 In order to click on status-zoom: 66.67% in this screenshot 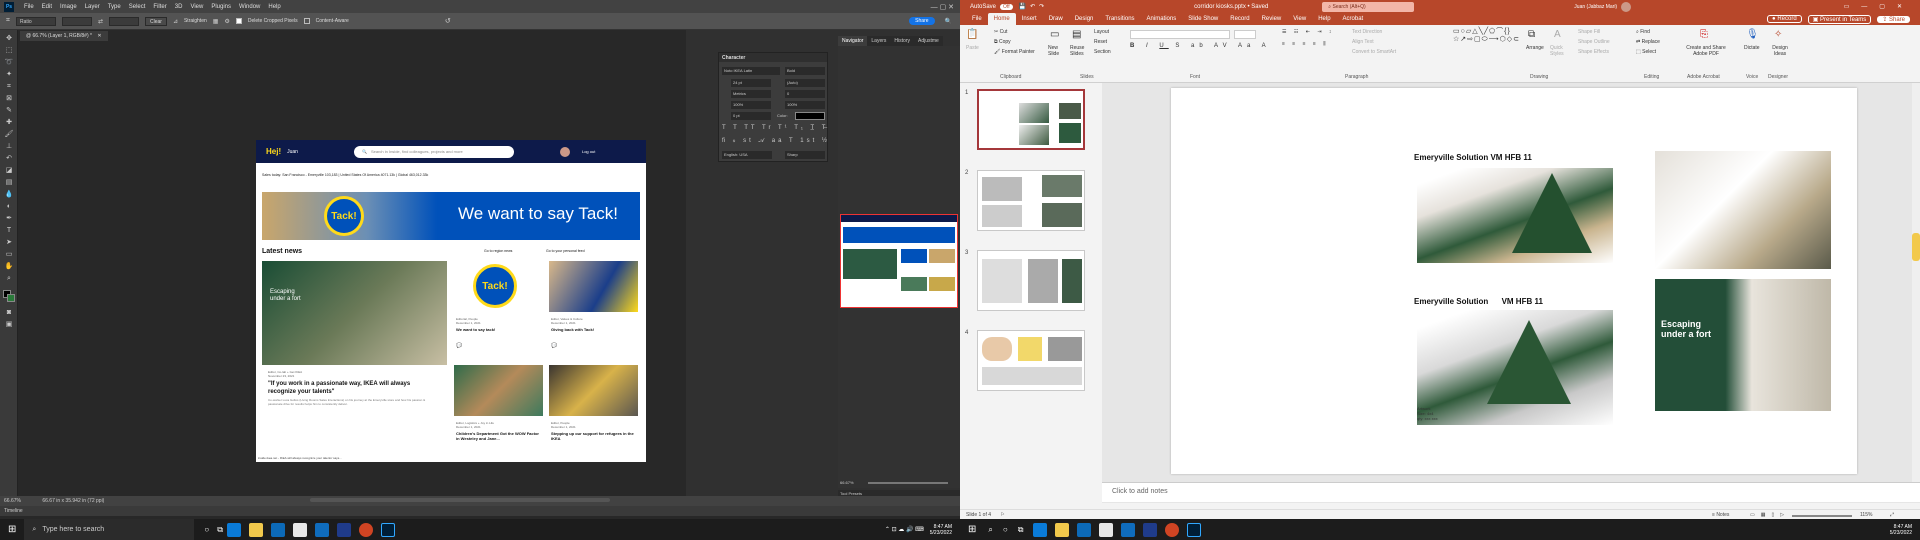, I will do `click(12, 501)`.